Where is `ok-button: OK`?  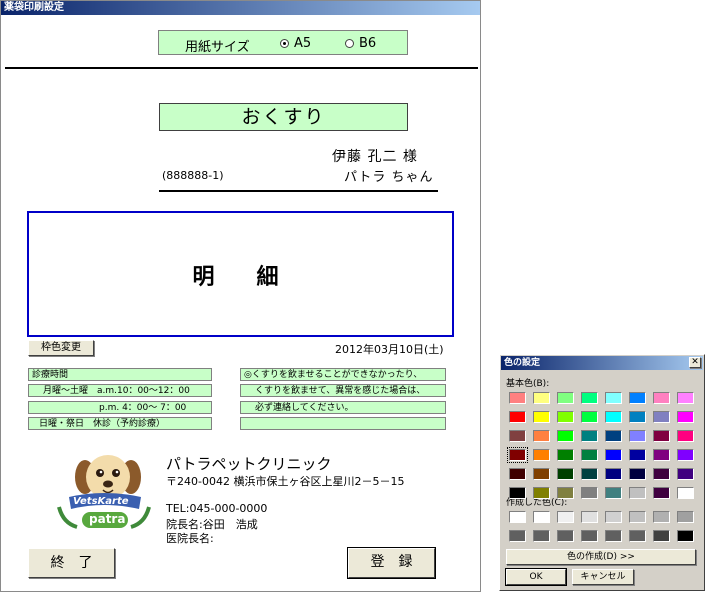 ok-button: OK is located at coordinates (536, 577).